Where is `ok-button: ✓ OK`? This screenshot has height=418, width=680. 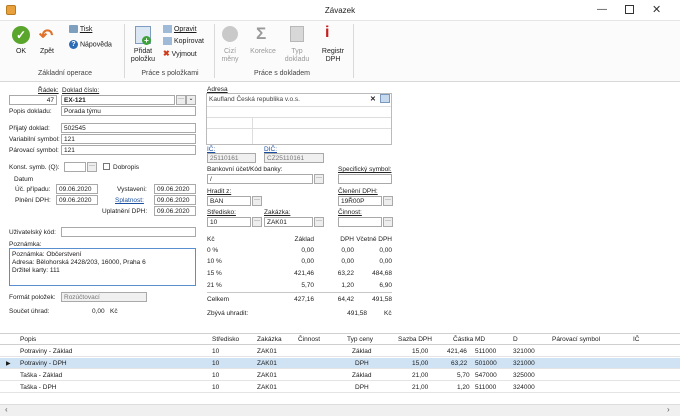
ok-button: ✓ OK is located at coordinates (21, 43).